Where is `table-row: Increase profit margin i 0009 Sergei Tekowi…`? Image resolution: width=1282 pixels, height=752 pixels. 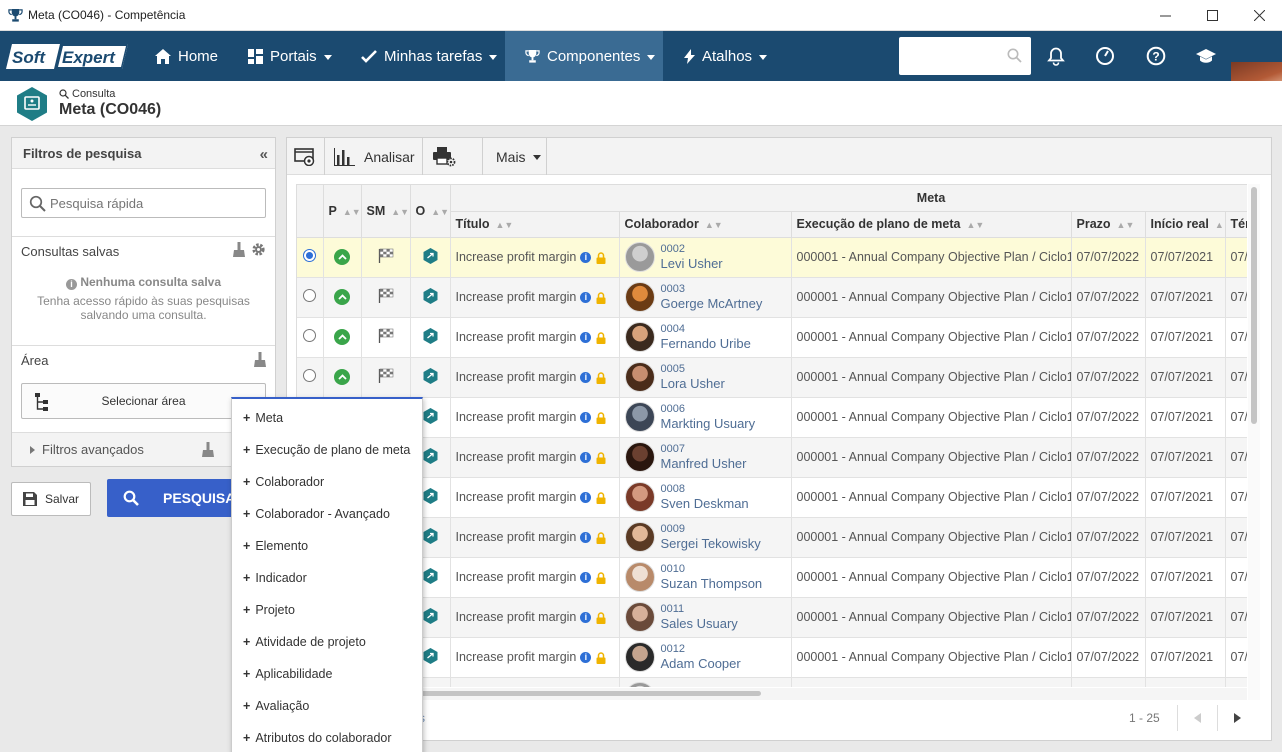 table-row: Increase profit margin i 0009 Sergei Tekowi… is located at coordinates (772, 537).